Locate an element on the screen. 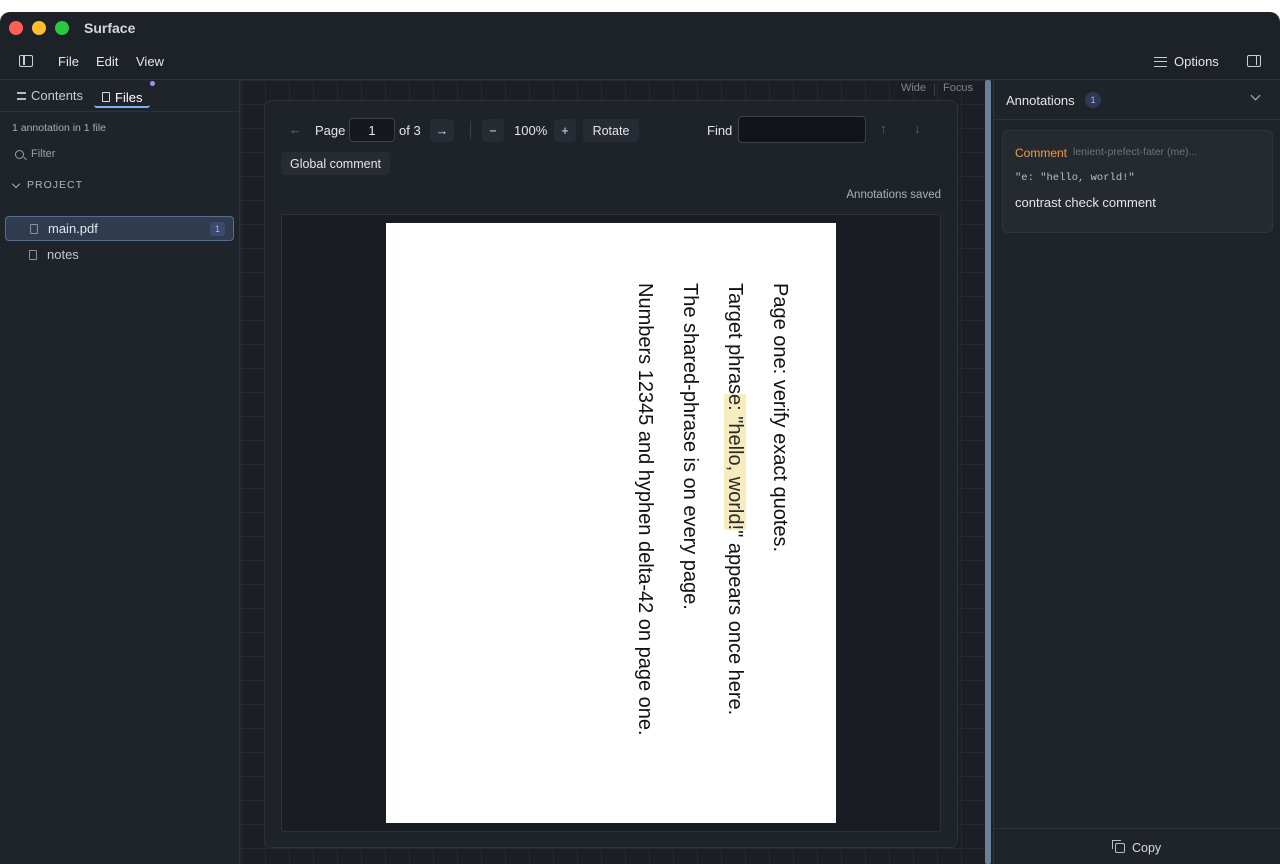  filter-input: Filter is located at coordinates (35, 154).